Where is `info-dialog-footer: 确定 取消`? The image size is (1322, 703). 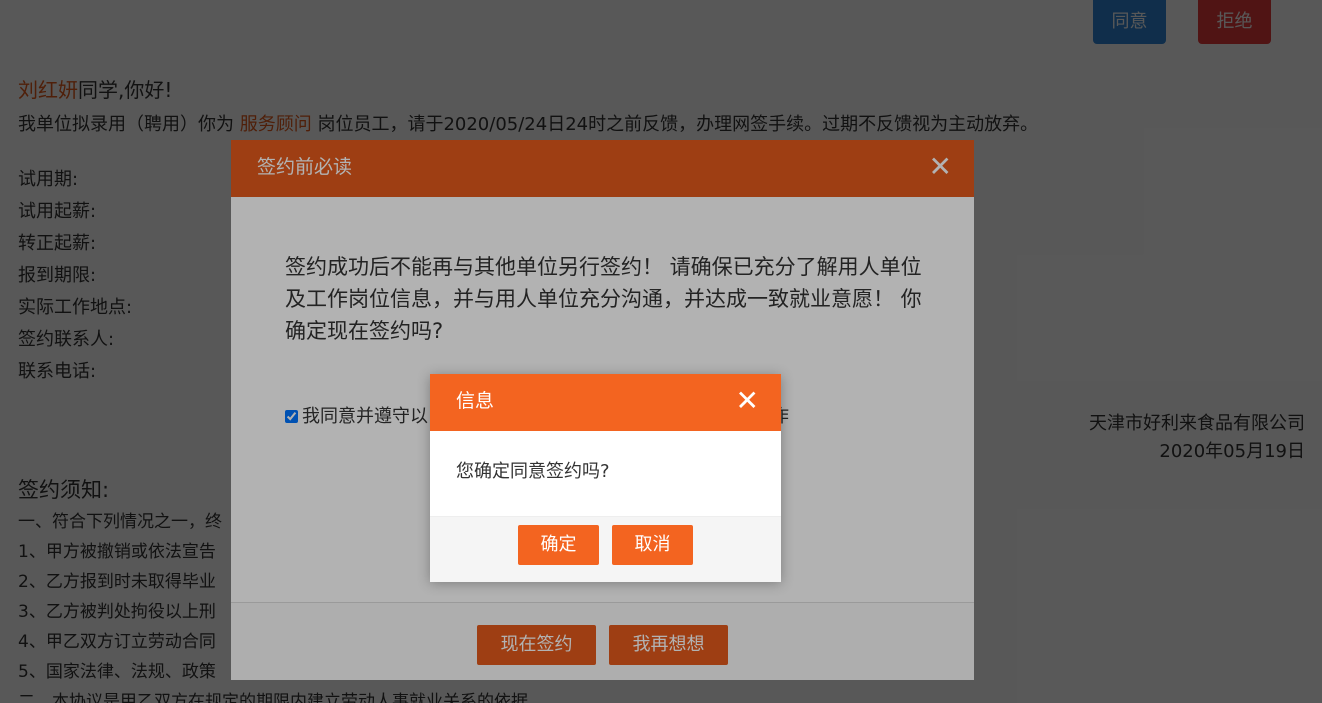 info-dialog-footer: 确定 取消 is located at coordinates (605, 549).